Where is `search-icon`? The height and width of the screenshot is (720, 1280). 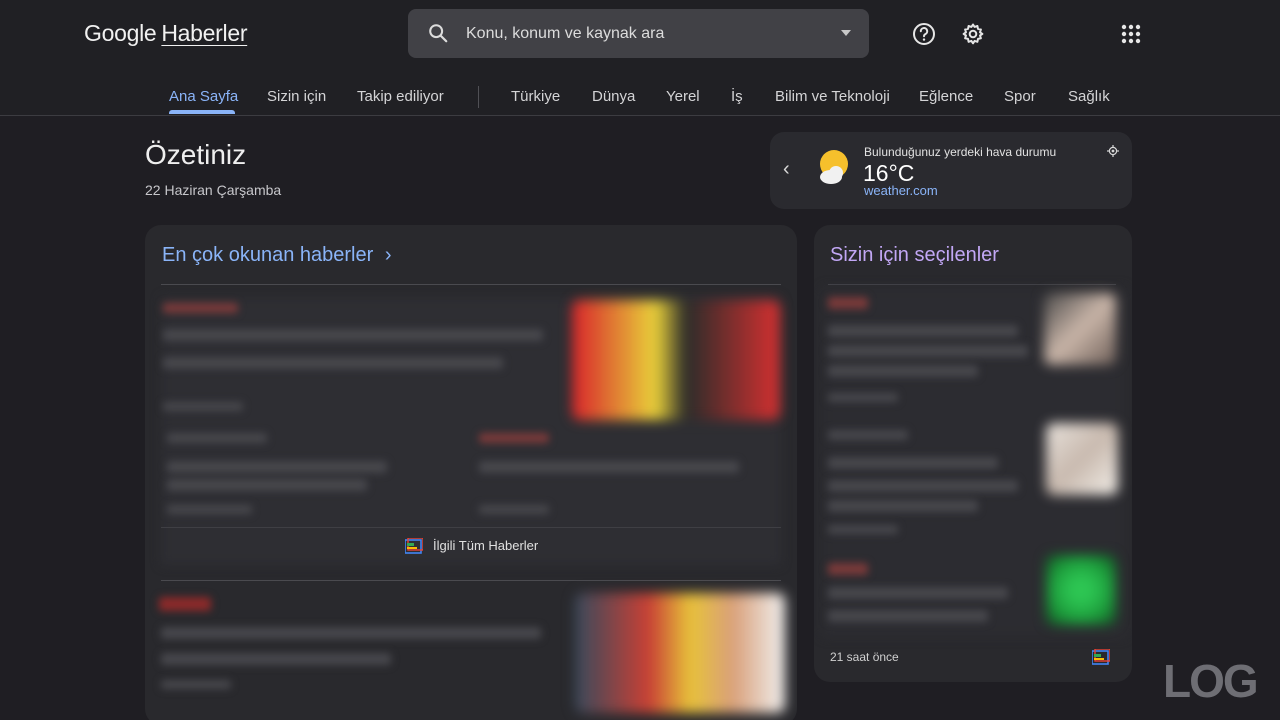
search-icon is located at coordinates (438, 33).